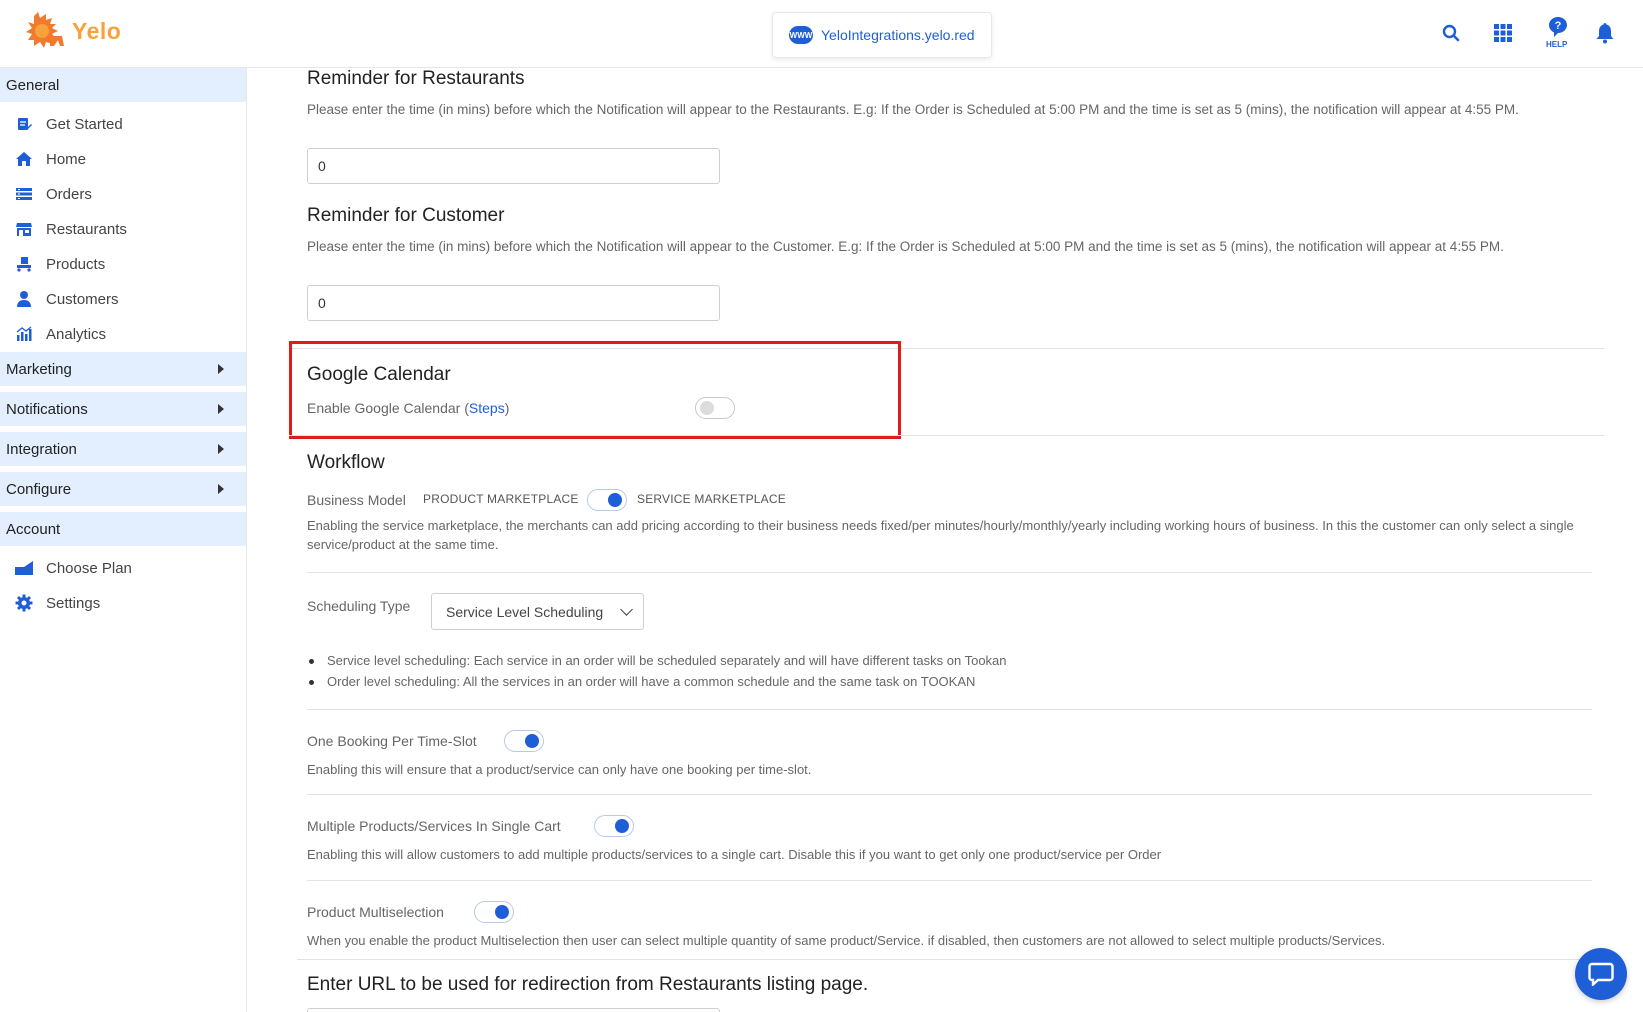 The image size is (1643, 1012). Describe the element at coordinates (66, 159) in the screenshot. I see `sidebar-item-label: Home` at that location.